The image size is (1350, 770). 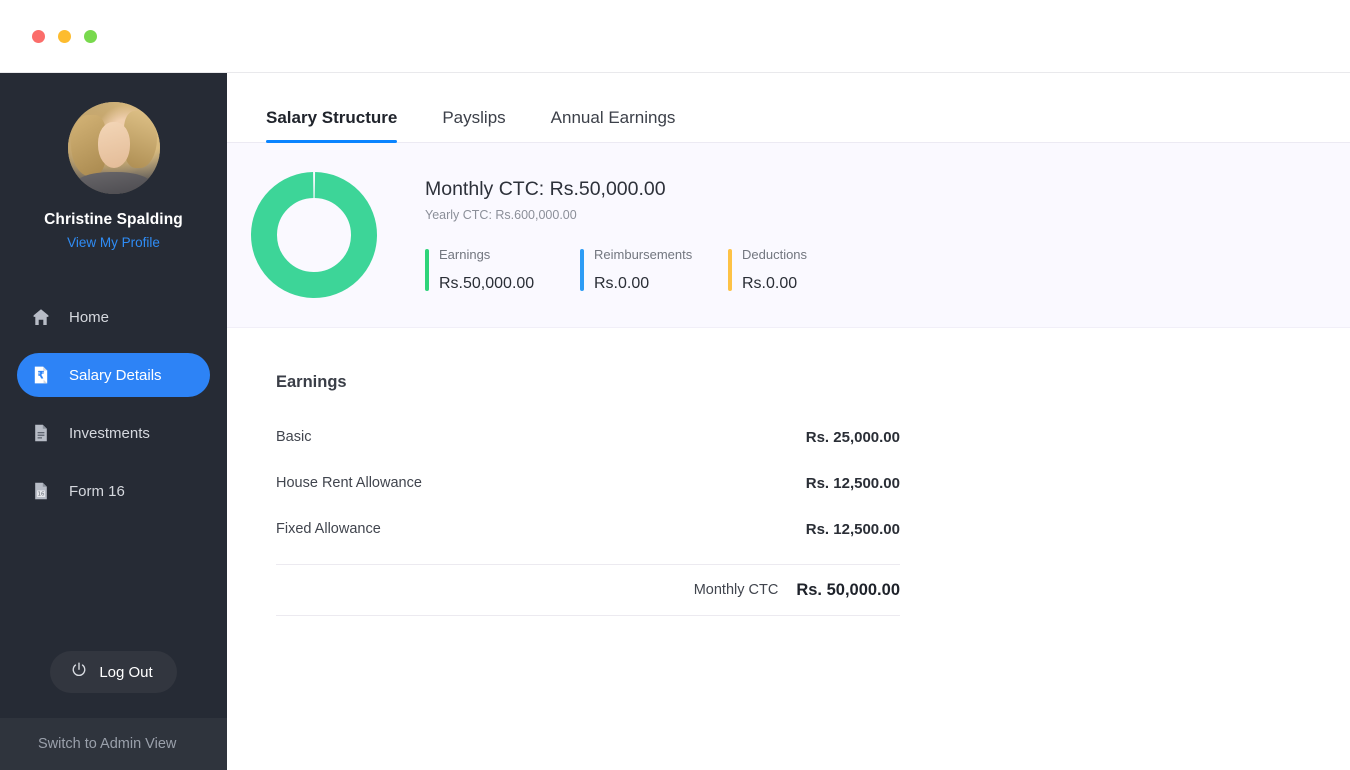 What do you see at coordinates (473, 125) in the screenshot?
I see `tab-payslips: Payslips` at bounding box center [473, 125].